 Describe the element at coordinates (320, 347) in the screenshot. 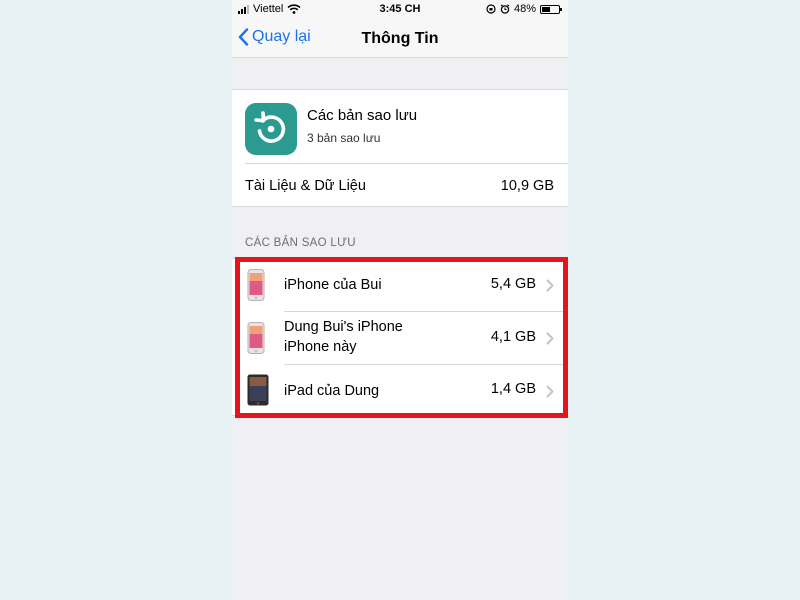

I see `backup-name-line2: iPhone này` at that location.